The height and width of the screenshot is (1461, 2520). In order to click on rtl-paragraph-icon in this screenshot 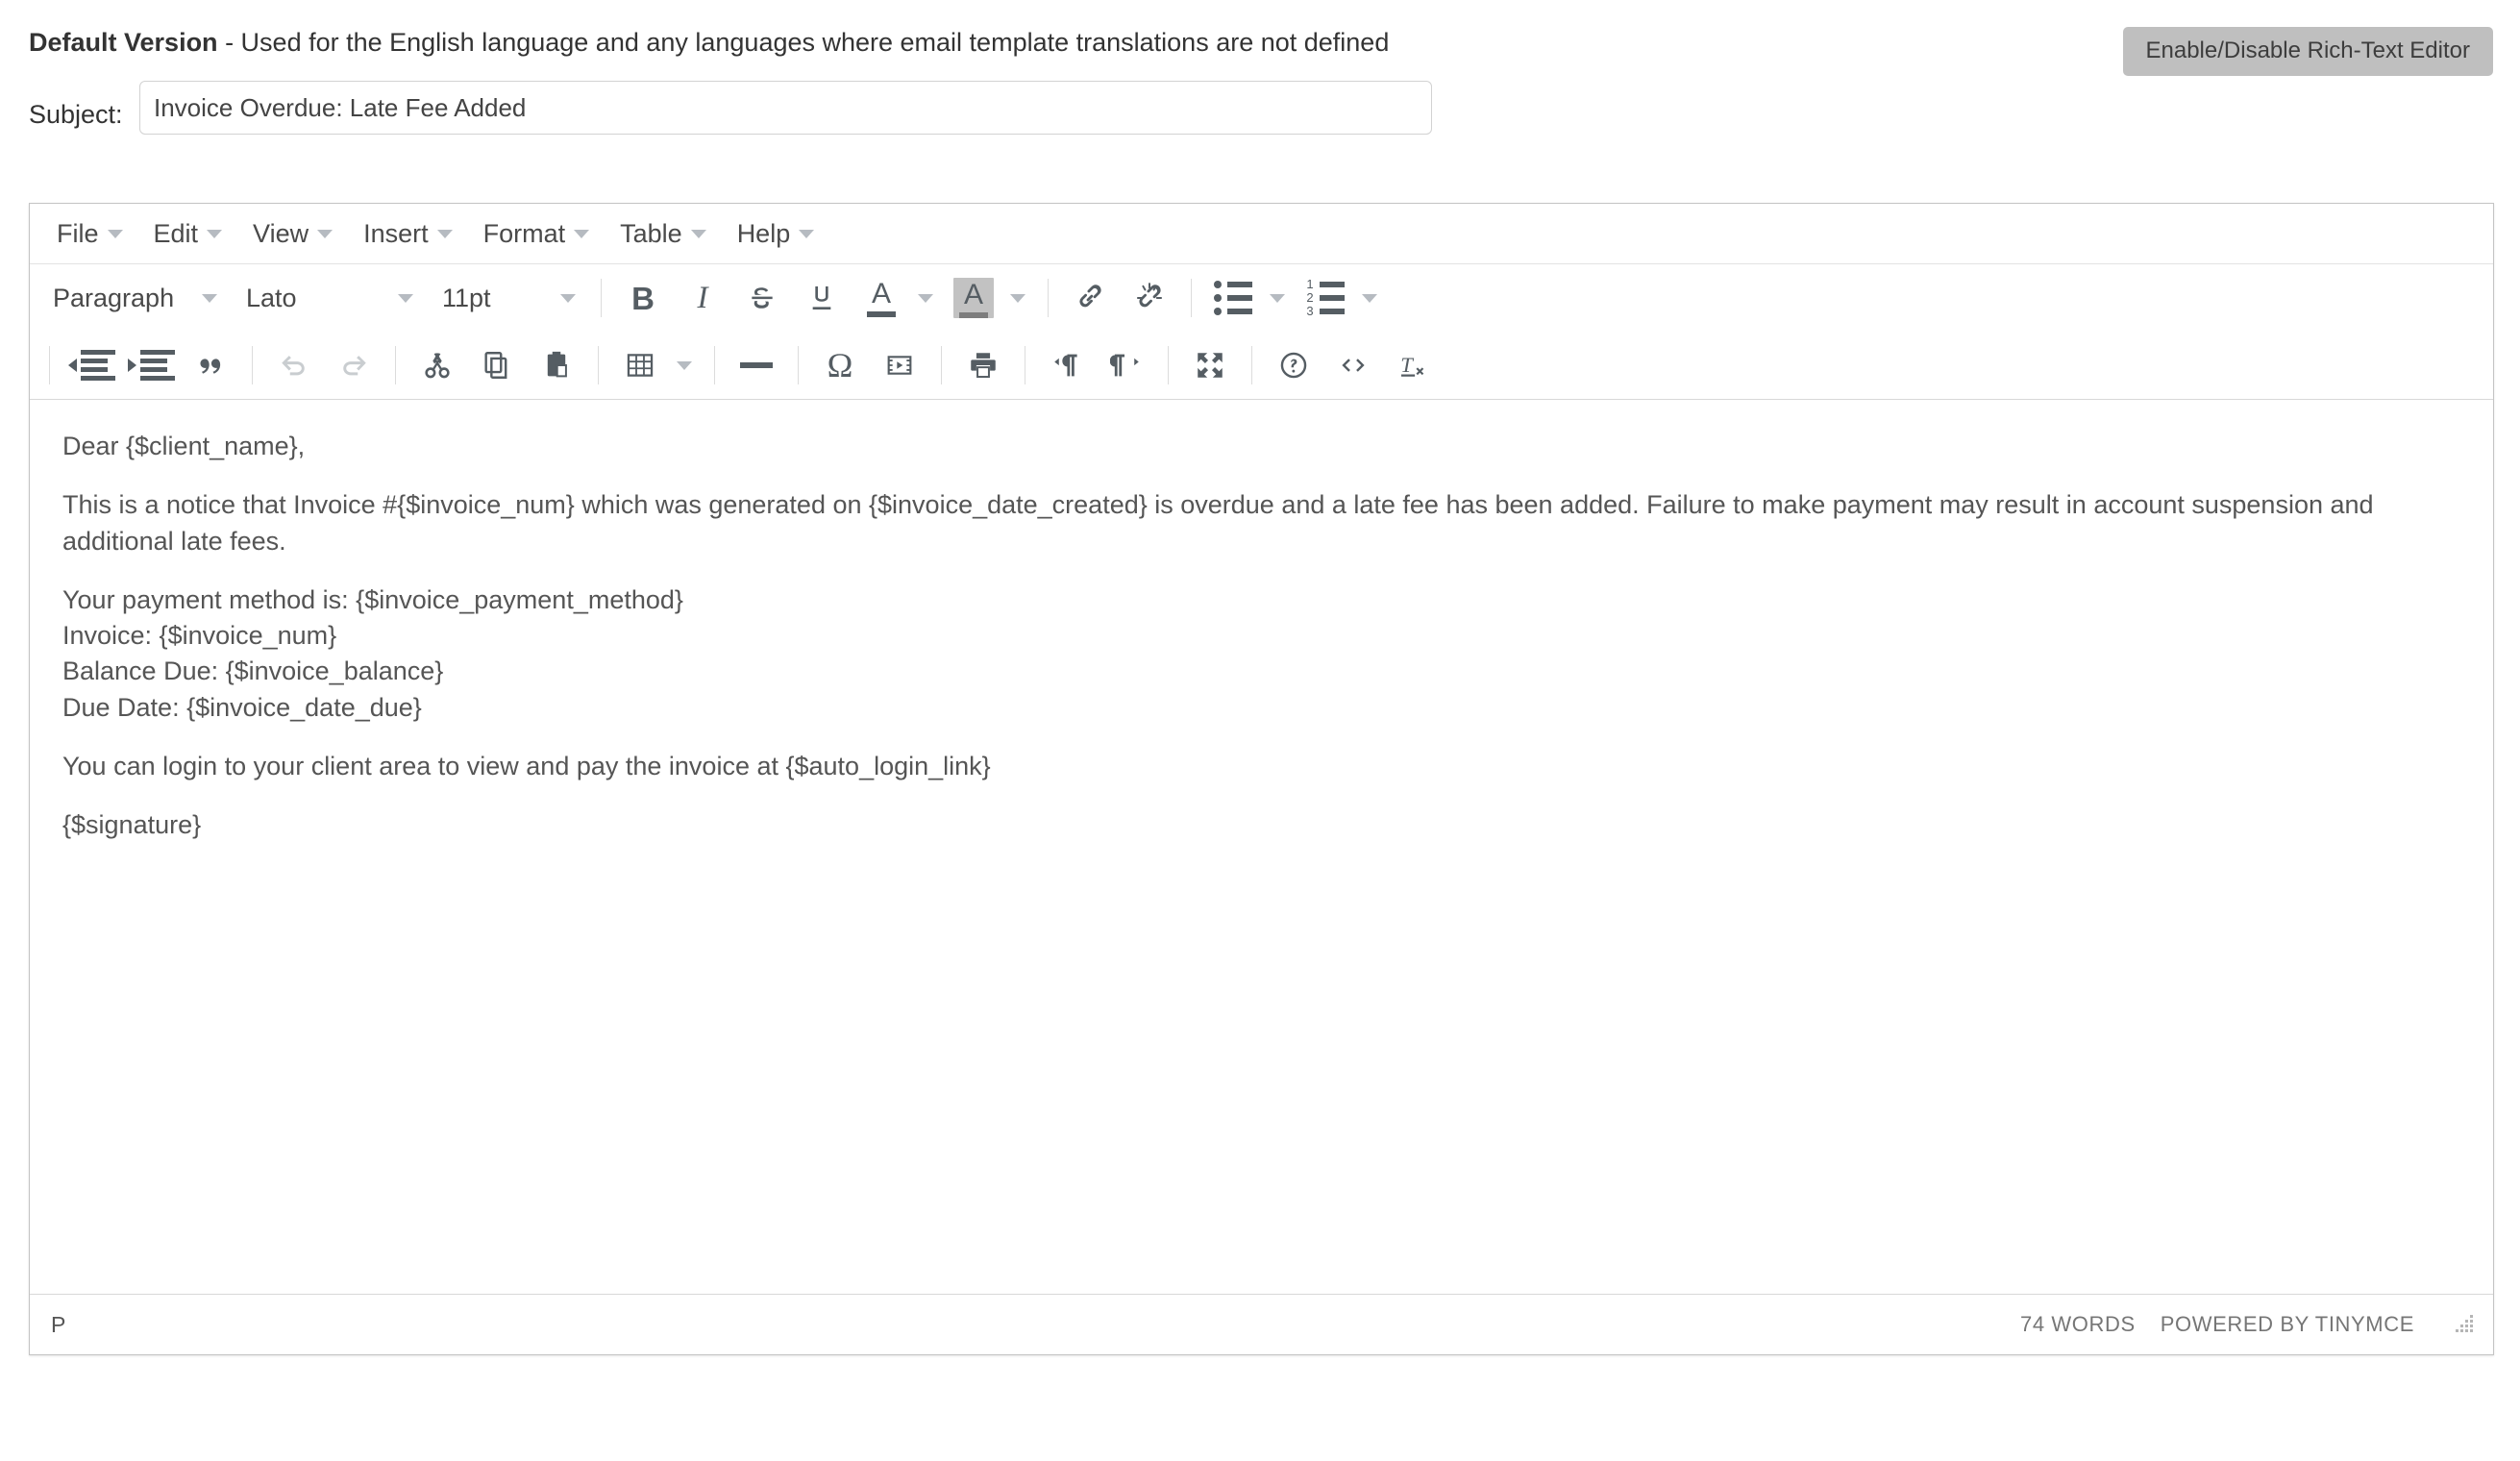, I will do `click(1124, 365)`.